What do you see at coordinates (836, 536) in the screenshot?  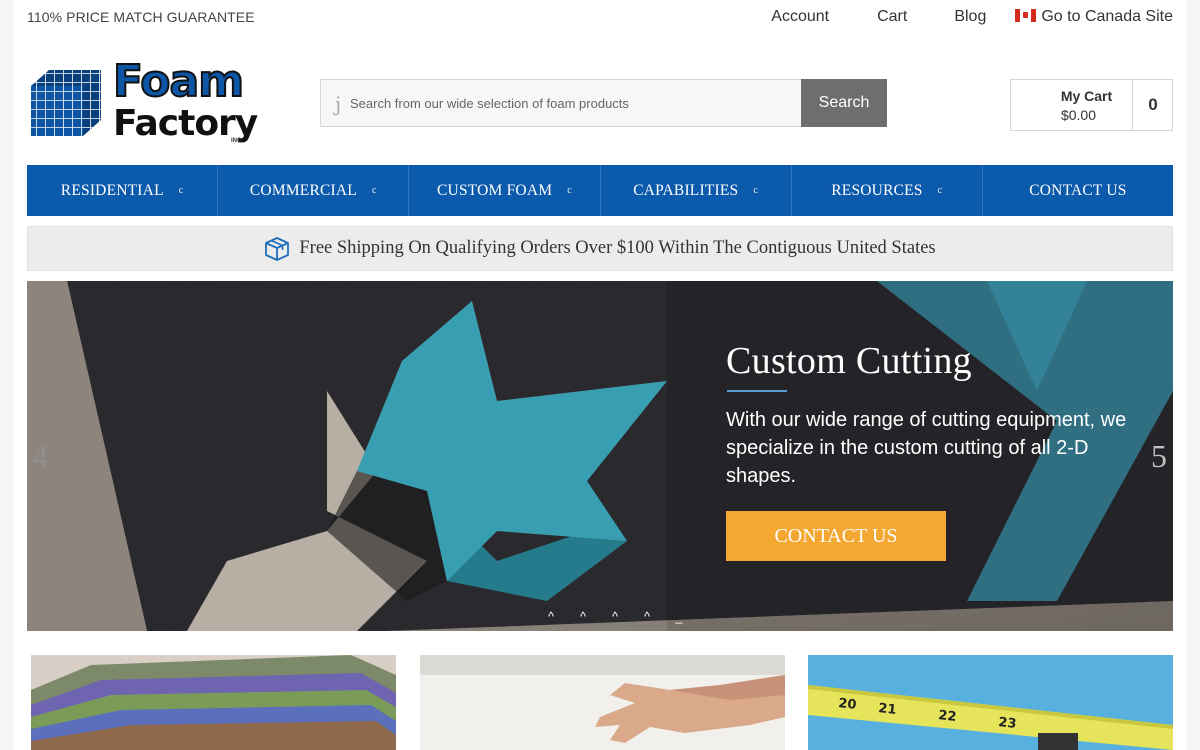 I see `hero-contact-us-button: CONTACT US` at bounding box center [836, 536].